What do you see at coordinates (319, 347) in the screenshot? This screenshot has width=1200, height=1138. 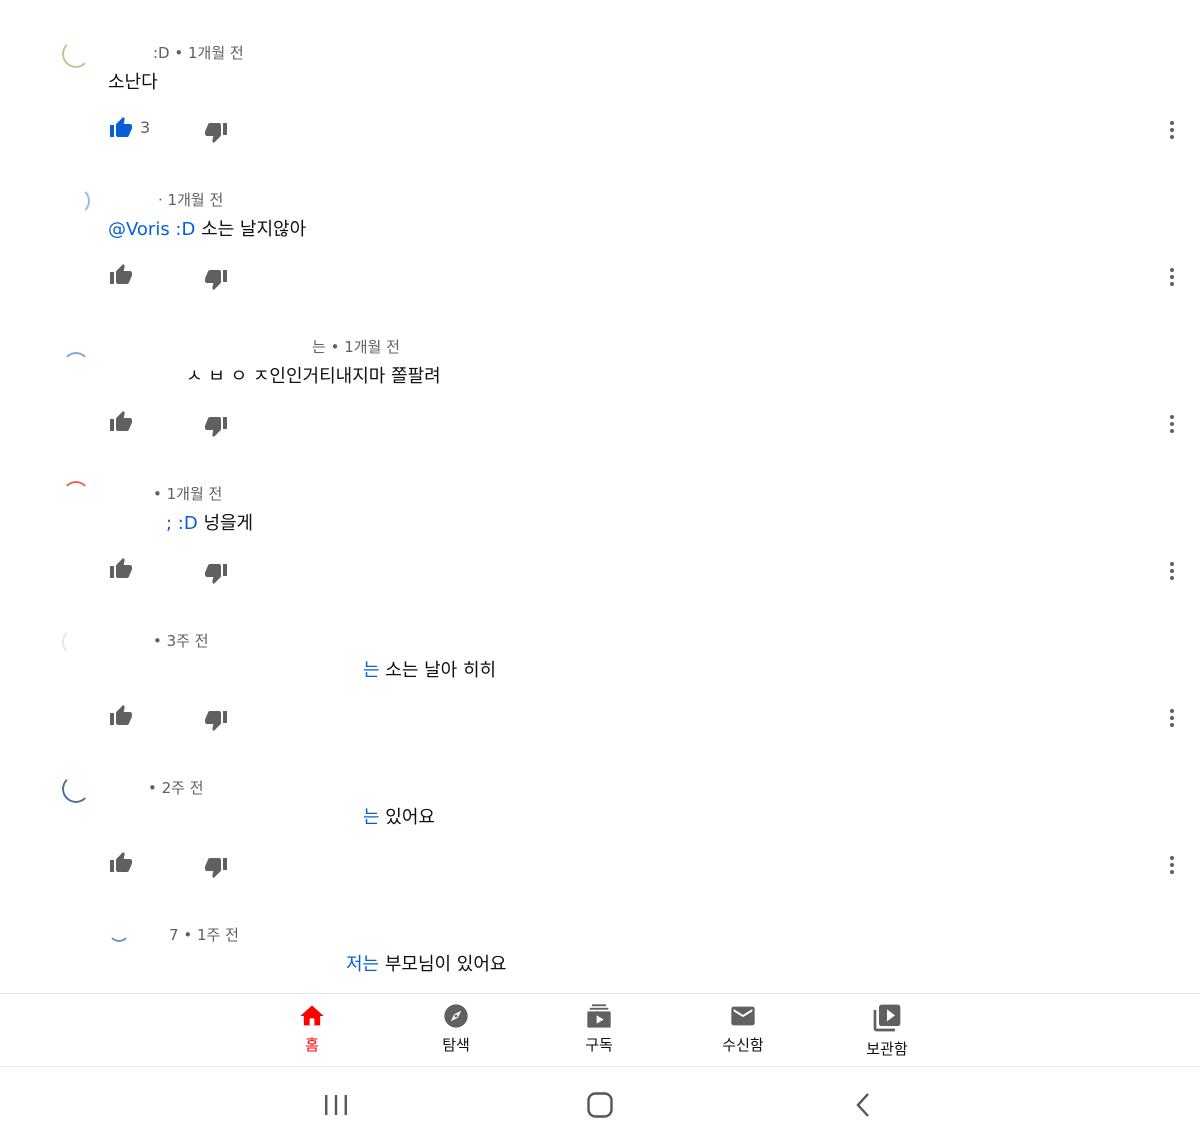 I see `comment-author: 는` at bounding box center [319, 347].